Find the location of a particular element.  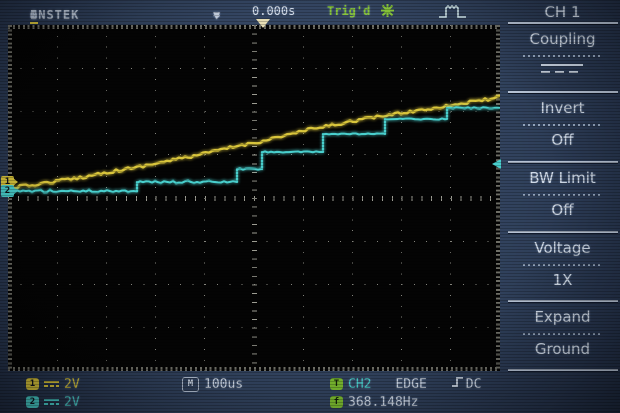

trigger-type: EDGE is located at coordinates (411, 384).